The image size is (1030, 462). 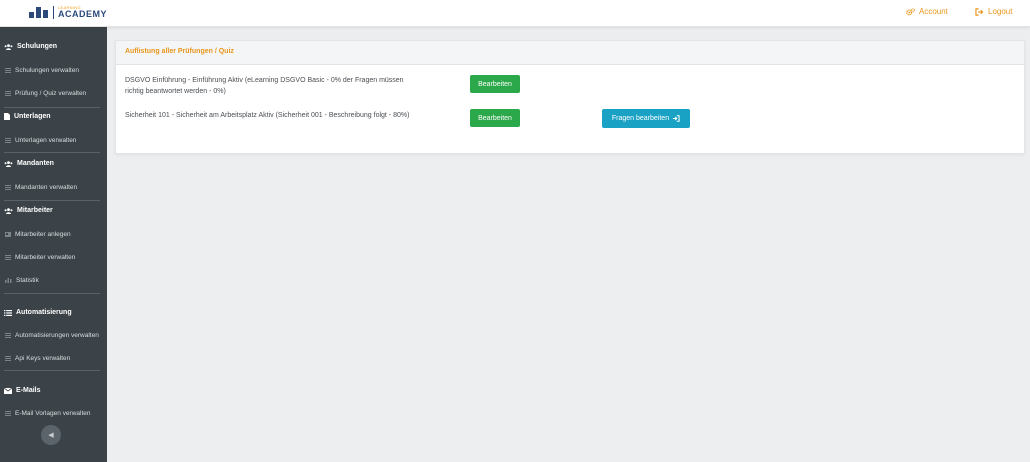 What do you see at coordinates (640, 118) in the screenshot?
I see `edit-questions-label: Fragen bearbeiten` at bounding box center [640, 118].